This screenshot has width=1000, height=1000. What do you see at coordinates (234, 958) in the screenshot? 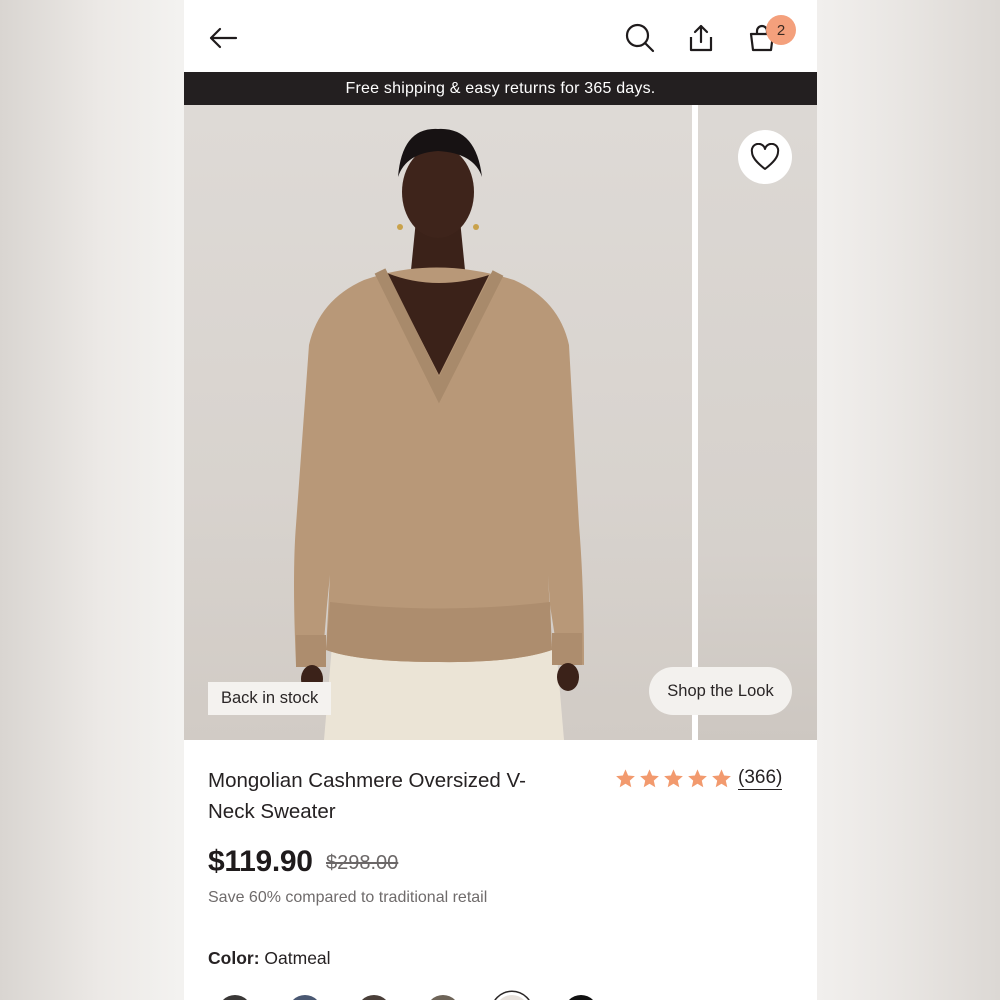
I see `color-label: Color:` at bounding box center [234, 958].